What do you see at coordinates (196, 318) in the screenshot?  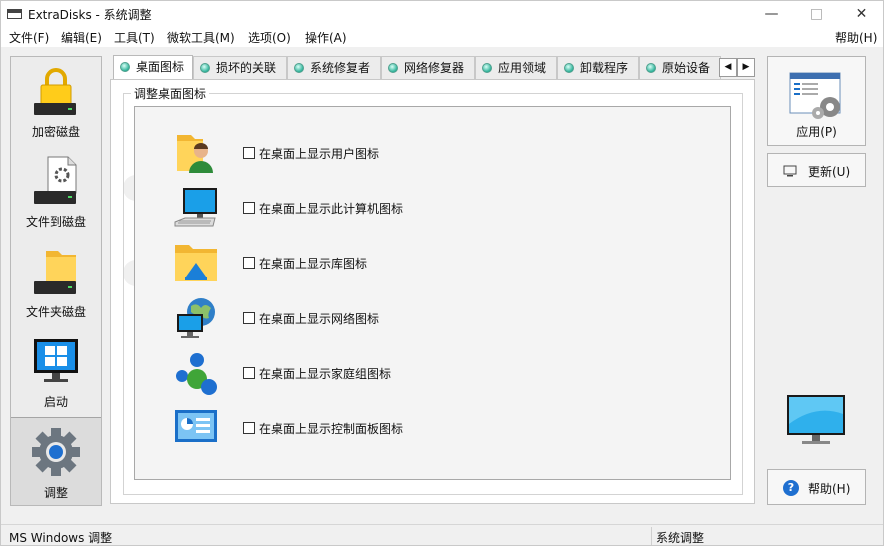 I see `network-icon` at bounding box center [196, 318].